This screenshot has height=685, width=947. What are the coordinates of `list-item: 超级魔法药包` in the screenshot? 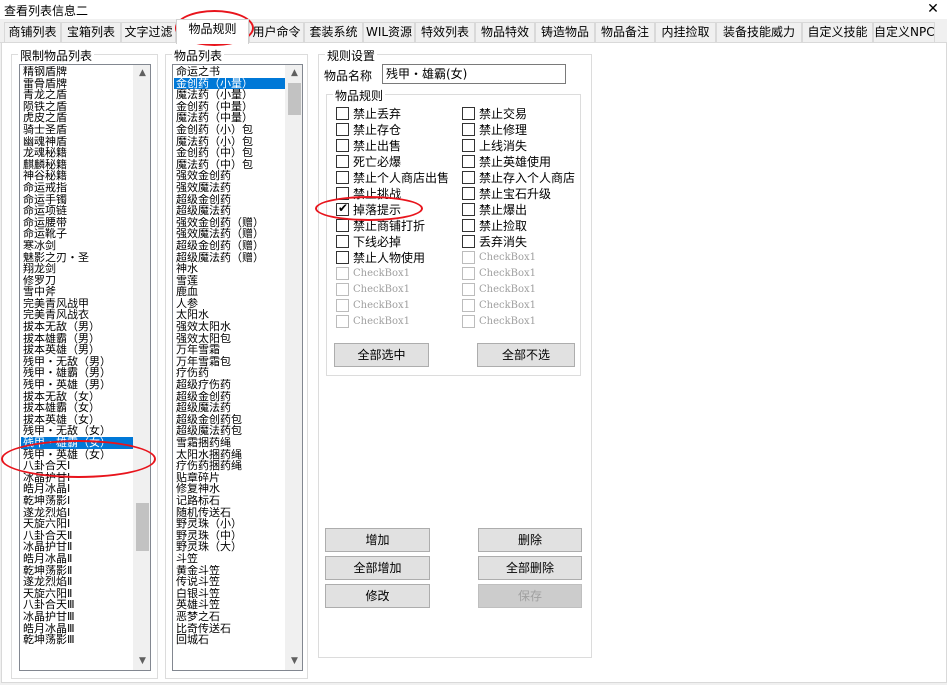 It's located at (229, 431).